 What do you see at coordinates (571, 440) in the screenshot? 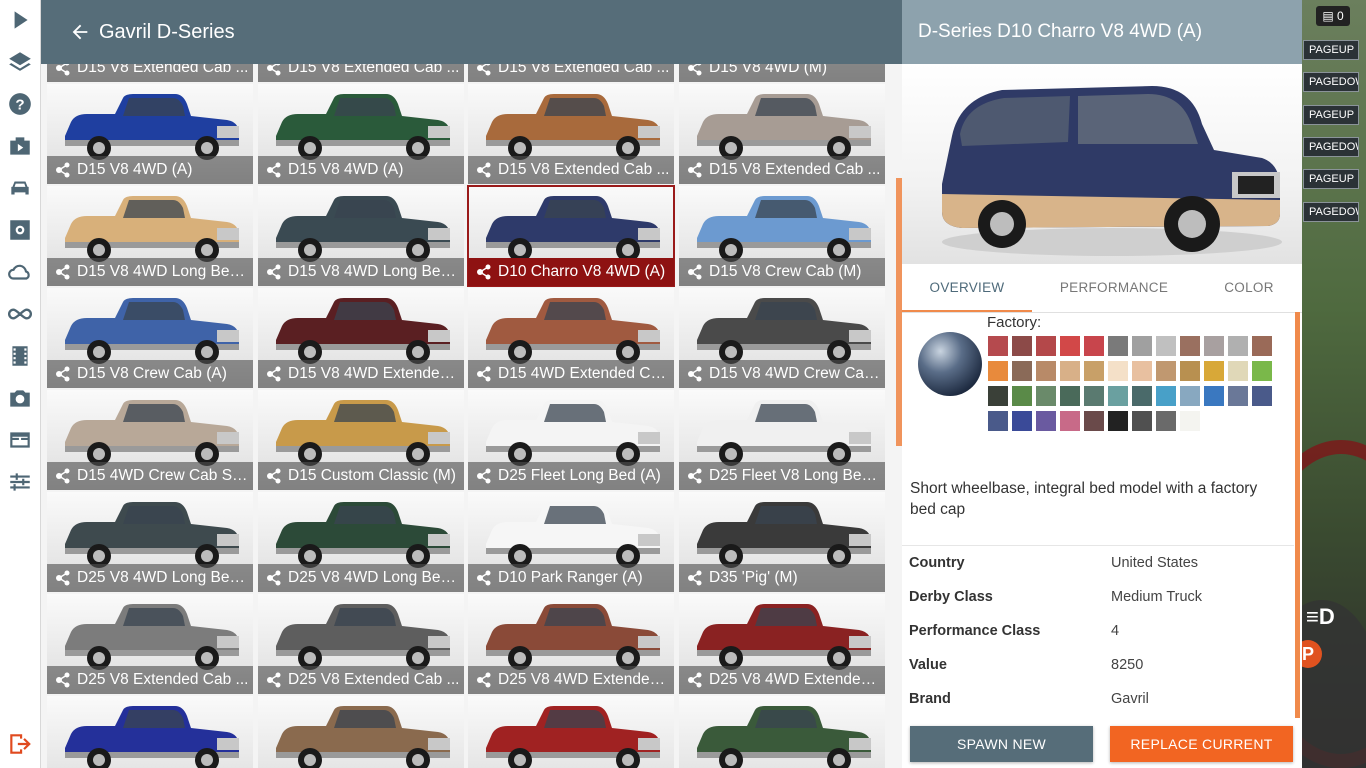
I see `vehicle-tile: D25 Fleet Long Bed (A)` at bounding box center [571, 440].